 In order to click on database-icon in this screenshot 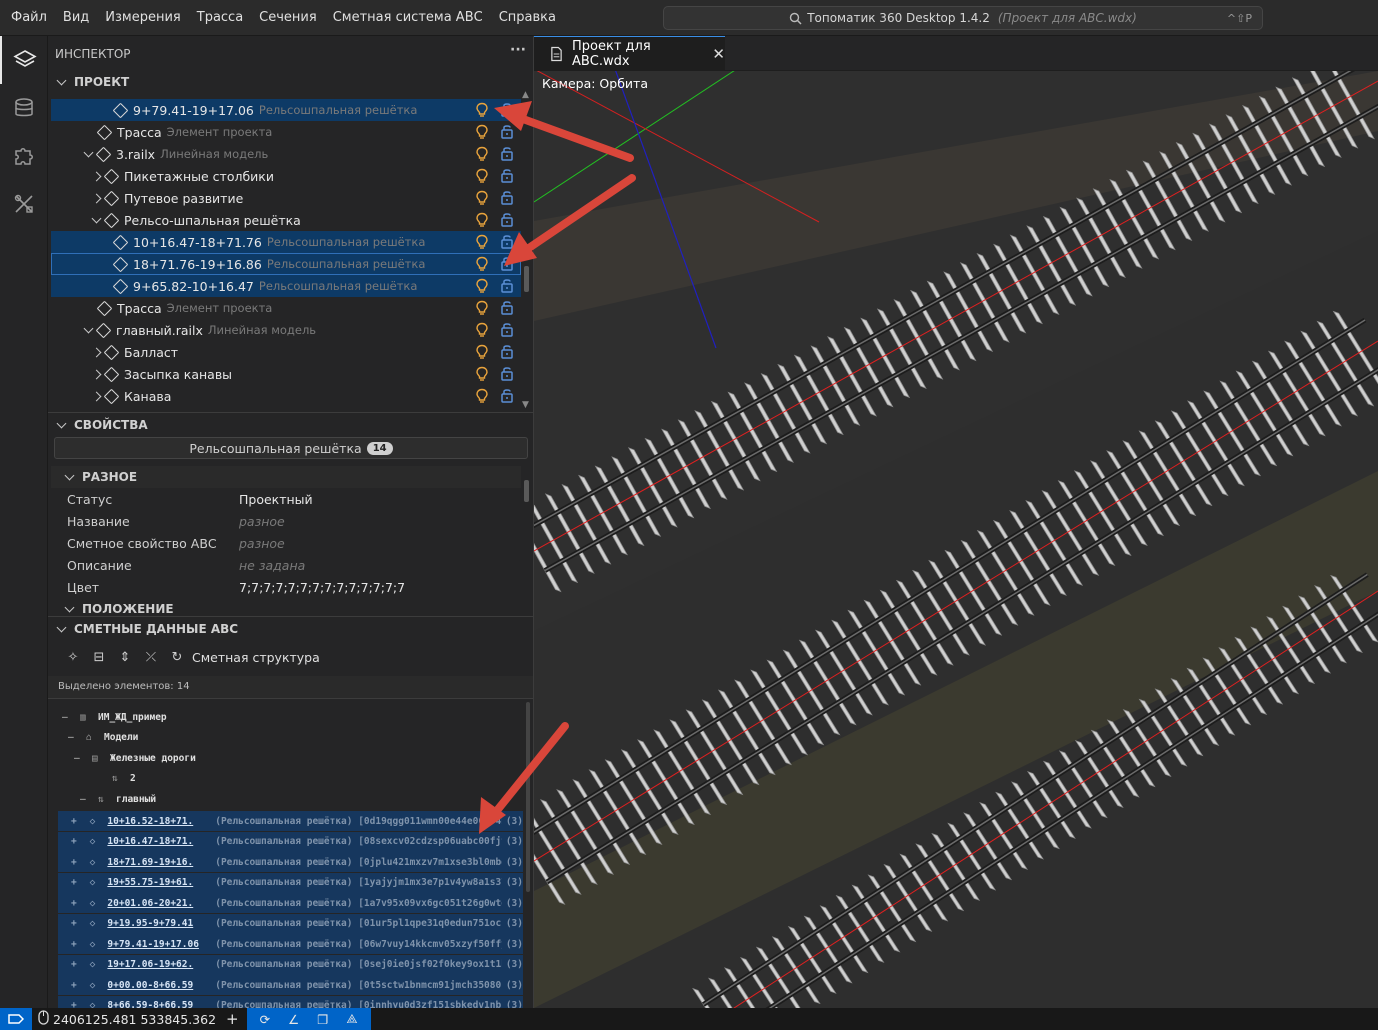, I will do `click(24, 108)`.